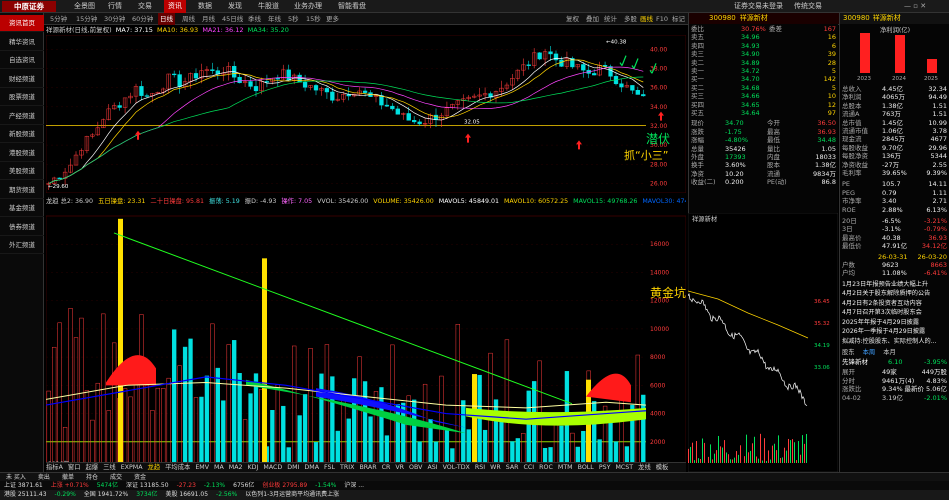 The image size is (949, 500). I want to click on mini-intraday-chart: 36.45 35.32 34.19 33.06, so click(763, 342).